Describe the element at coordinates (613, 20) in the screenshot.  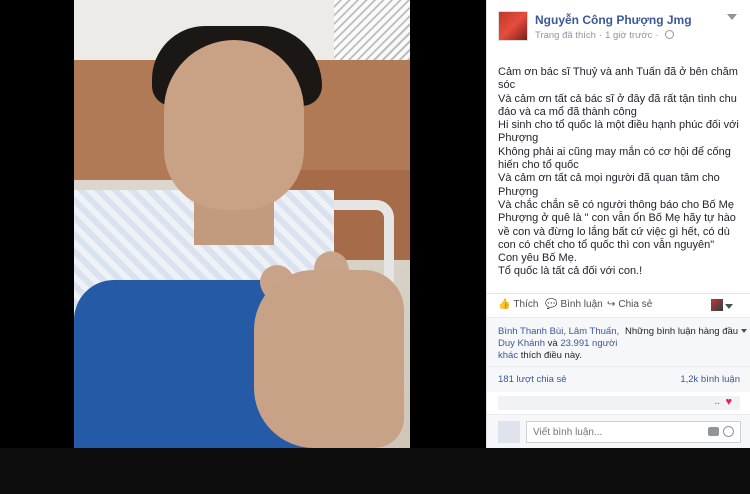
I see `author-name: Nguyễn Công Phượng Jmg` at that location.